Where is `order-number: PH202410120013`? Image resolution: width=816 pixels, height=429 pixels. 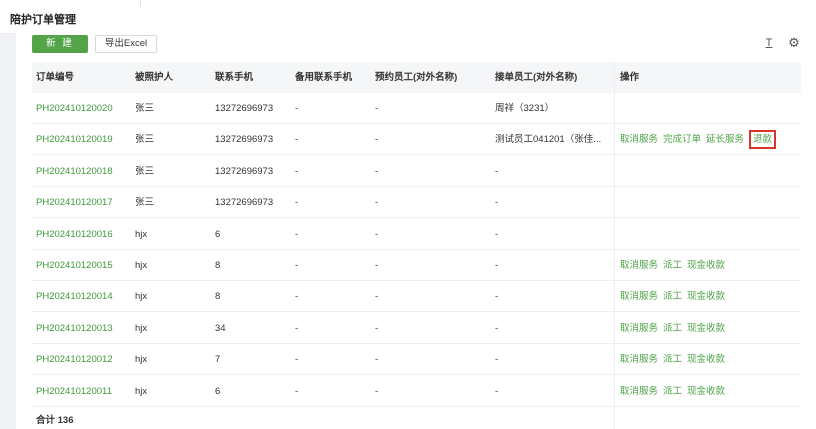
order-number: PH202410120013 is located at coordinates (85, 328).